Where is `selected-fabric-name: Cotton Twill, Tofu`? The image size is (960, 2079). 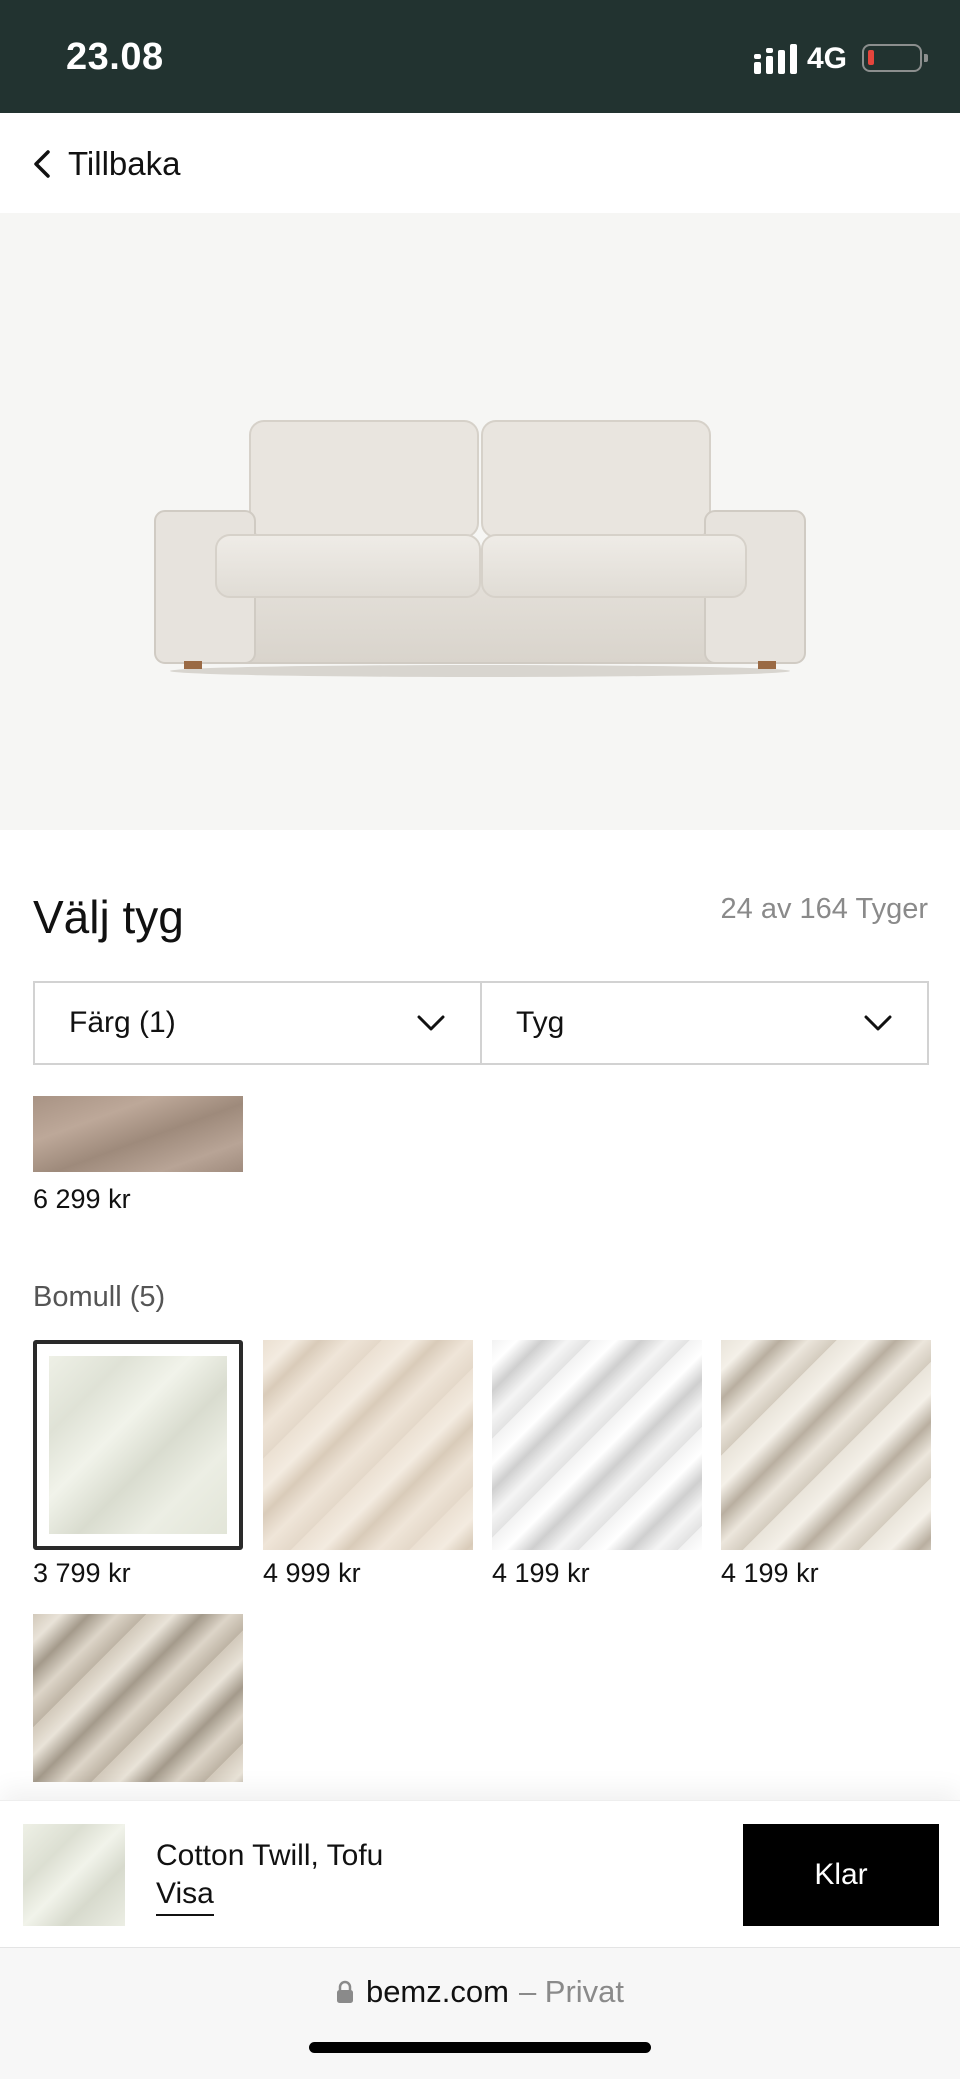 selected-fabric-name: Cotton Twill, Tofu is located at coordinates (270, 1855).